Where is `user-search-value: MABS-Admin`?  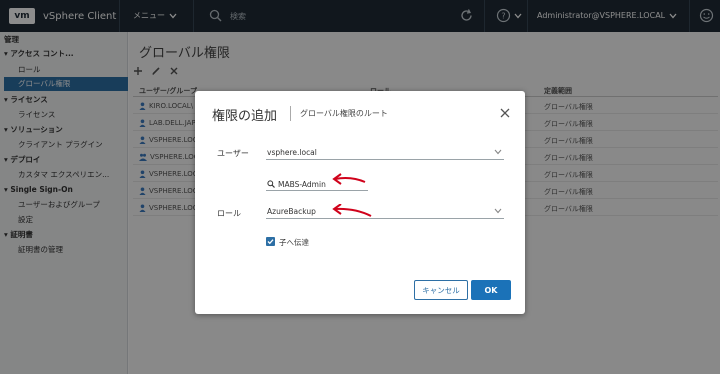
user-search-value: MABS-Admin is located at coordinates (302, 184).